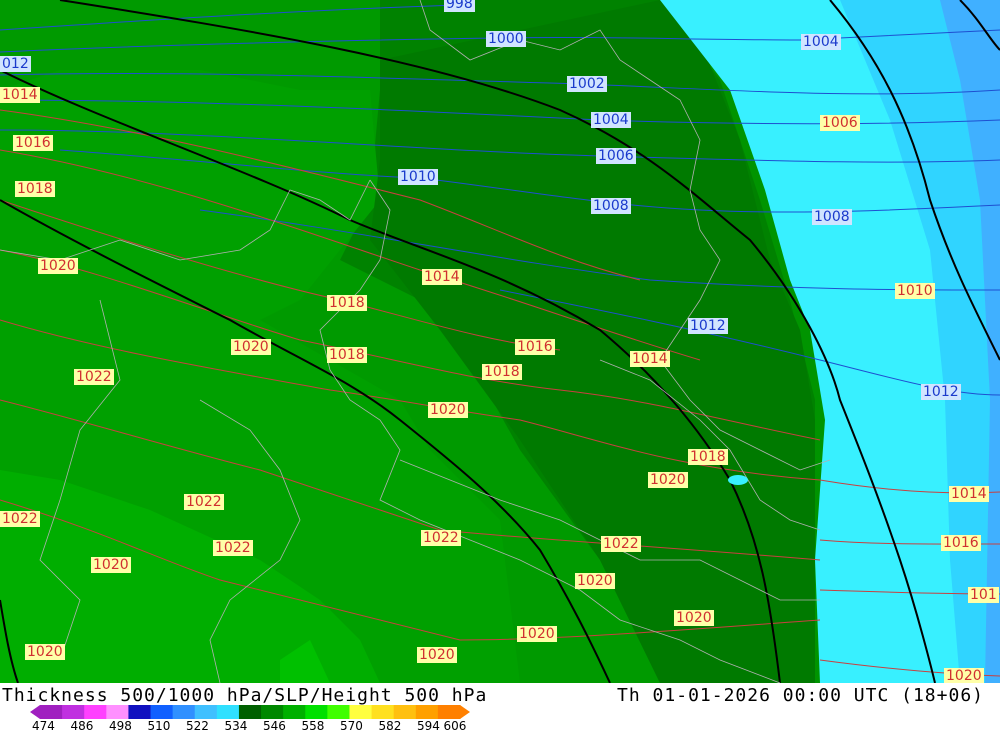  What do you see at coordinates (587, 84) in the screenshot?
I see `slp-label: 1002` at bounding box center [587, 84].